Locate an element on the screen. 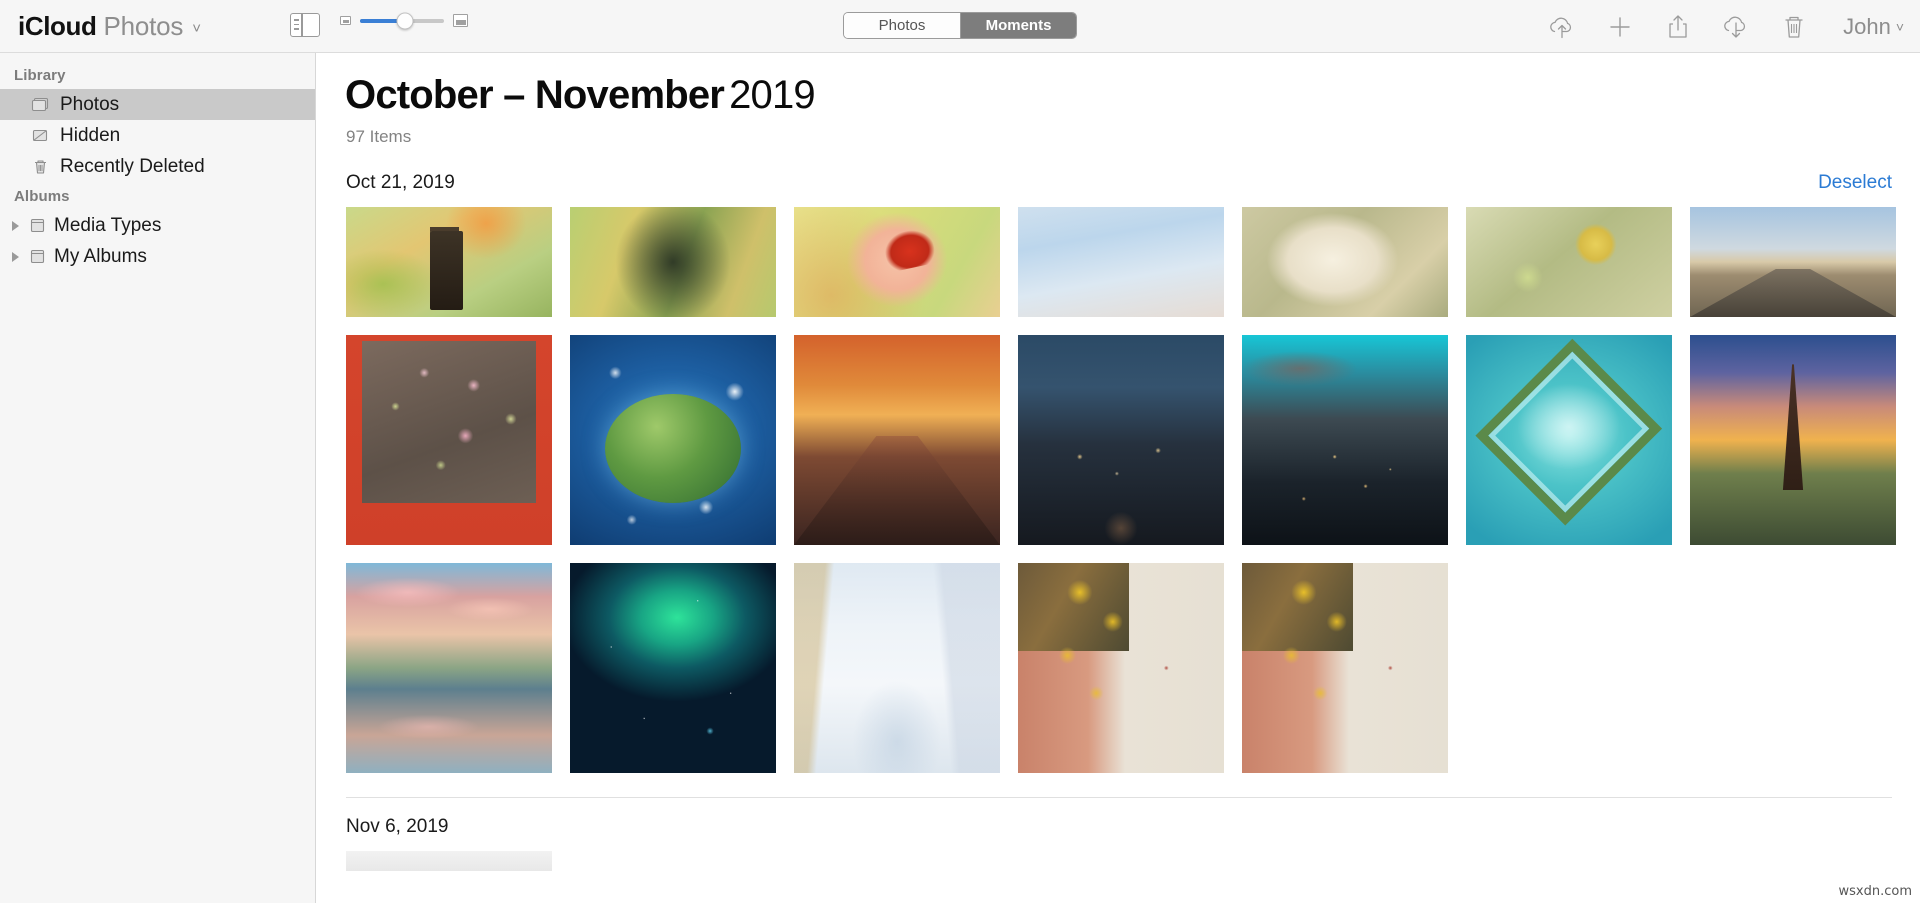  app-brand: iCloud Photos ˅ is located at coordinates (109, 26).